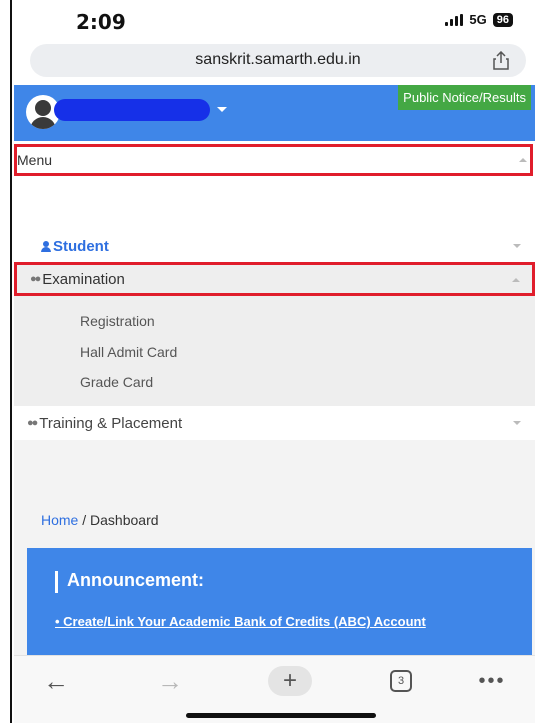  What do you see at coordinates (56, 681) in the screenshot?
I see `back-arrow-icon: ←` at bounding box center [56, 681].